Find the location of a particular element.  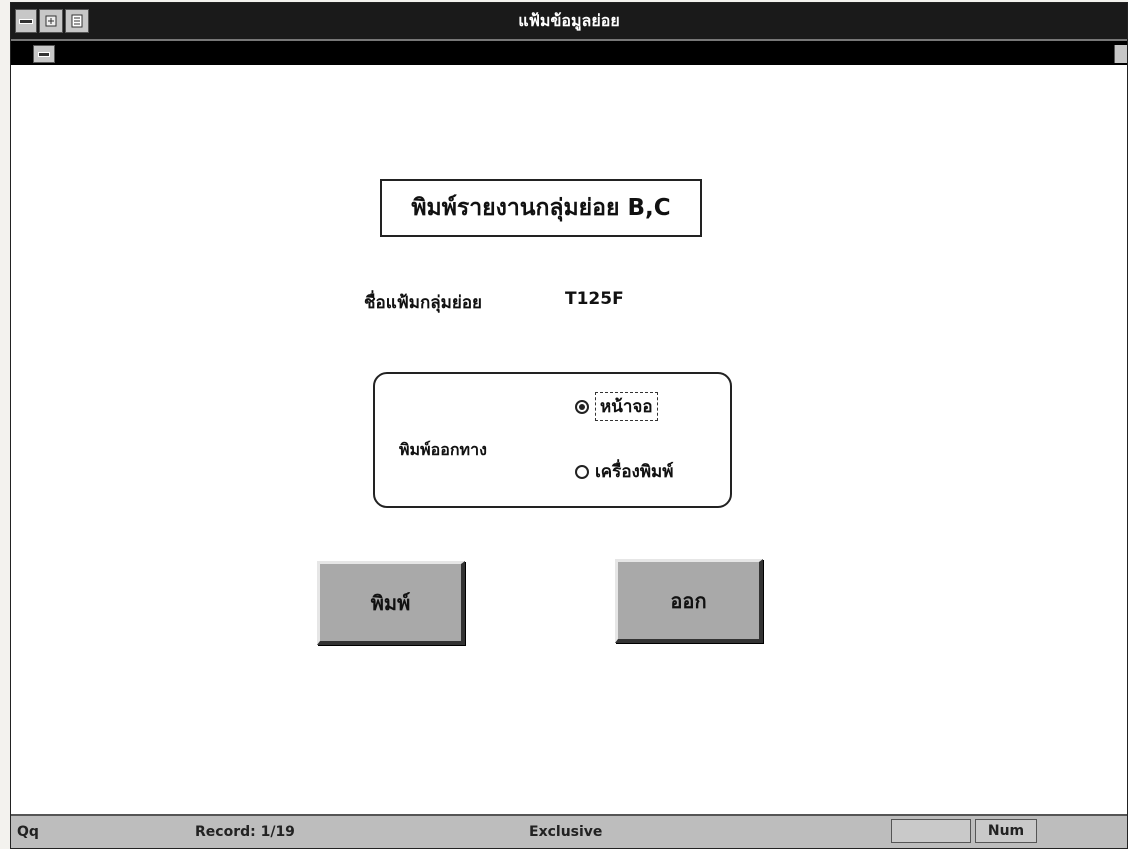

document-control-menu-icon is located at coordinates (44, 54).